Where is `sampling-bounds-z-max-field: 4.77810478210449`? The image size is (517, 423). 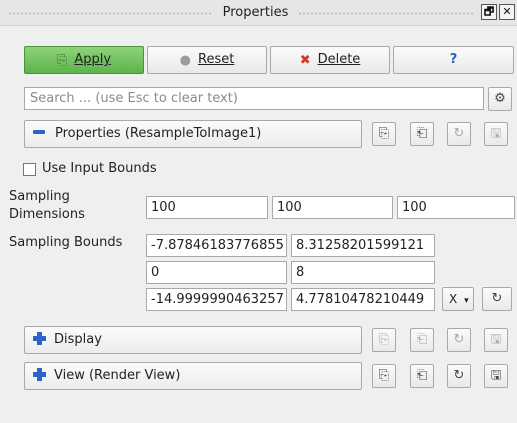 sampling-bounds-z-max-field: 4.77810478210449 is located at coordinates (363, 299).